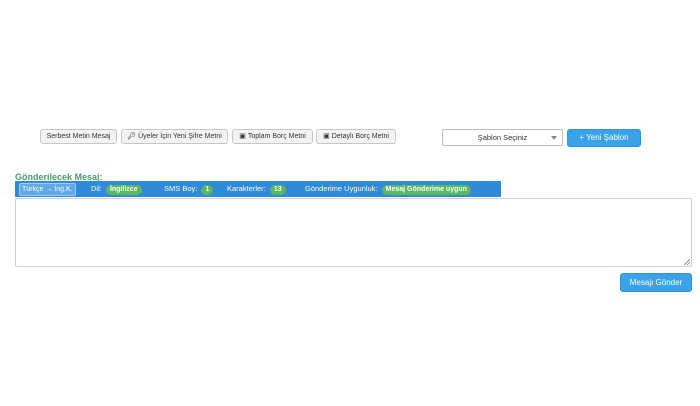 The image size is (700, 406). I want to click on characters-badge: 13, so click(277, 190).